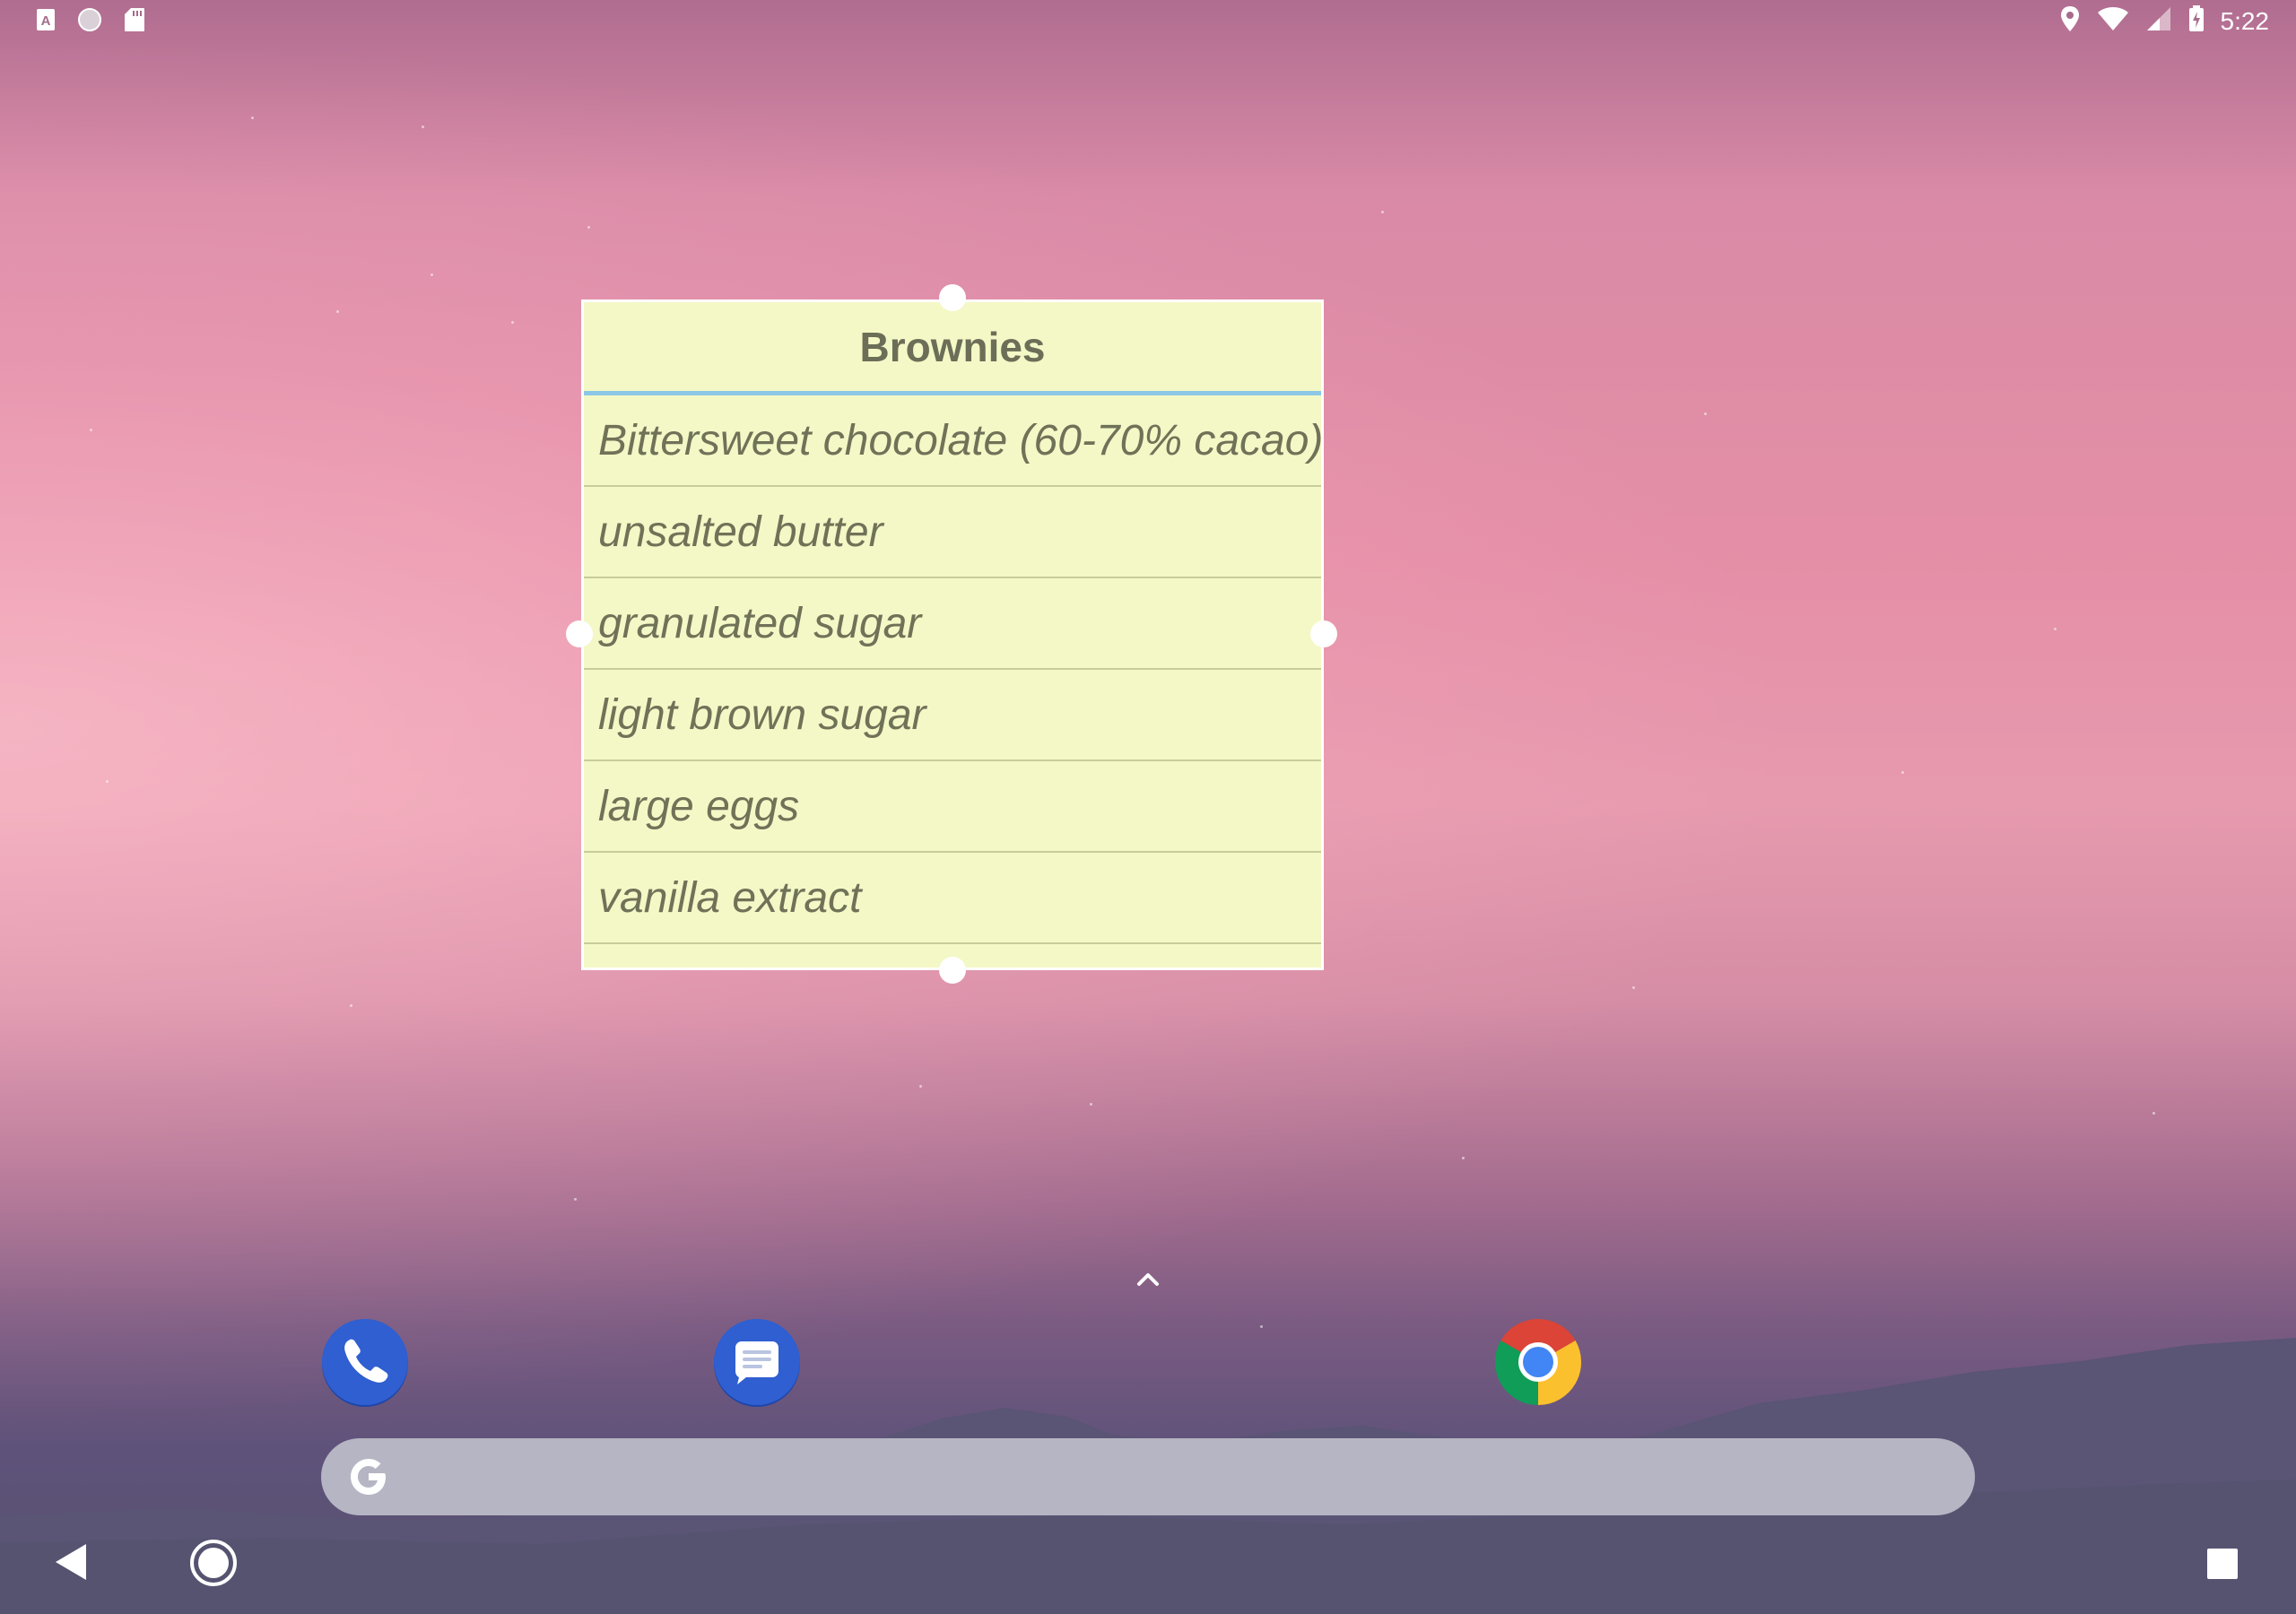 The image size is (2296, 1614). I want to click on google-search-bar, so click(1148, 1476).